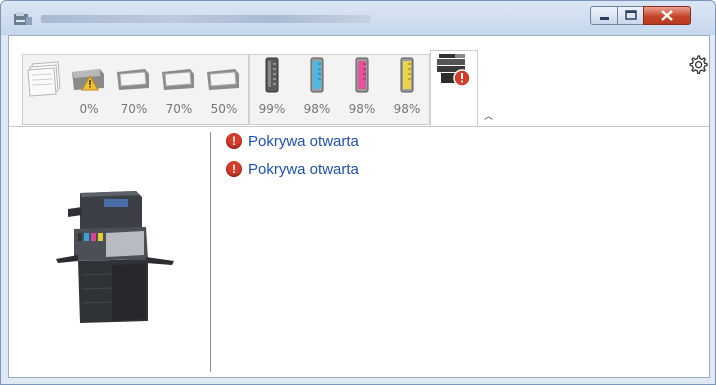 Image resolution: width=716 pixels, height=385 pixels. Describe the element at coordinates (362, 109) in the screenshot. I see `magenta-toner-percent: 98%` at that location.